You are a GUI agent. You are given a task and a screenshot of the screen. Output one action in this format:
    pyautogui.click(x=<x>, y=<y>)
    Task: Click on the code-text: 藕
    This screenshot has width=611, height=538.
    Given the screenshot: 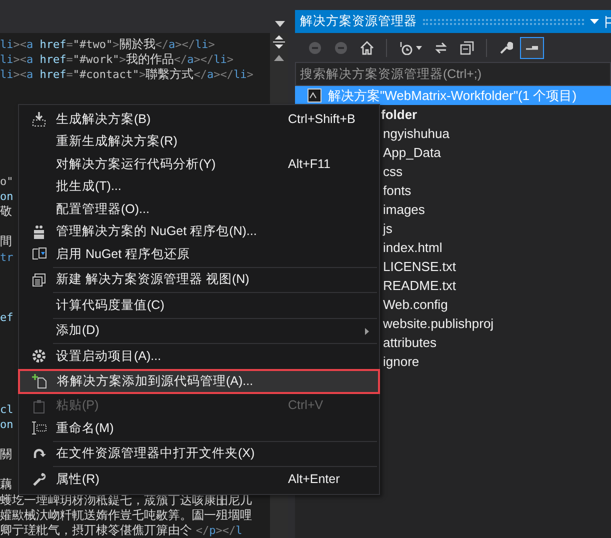 What is the action you would take?
    pyautogui.click(x=6, y=484)
    